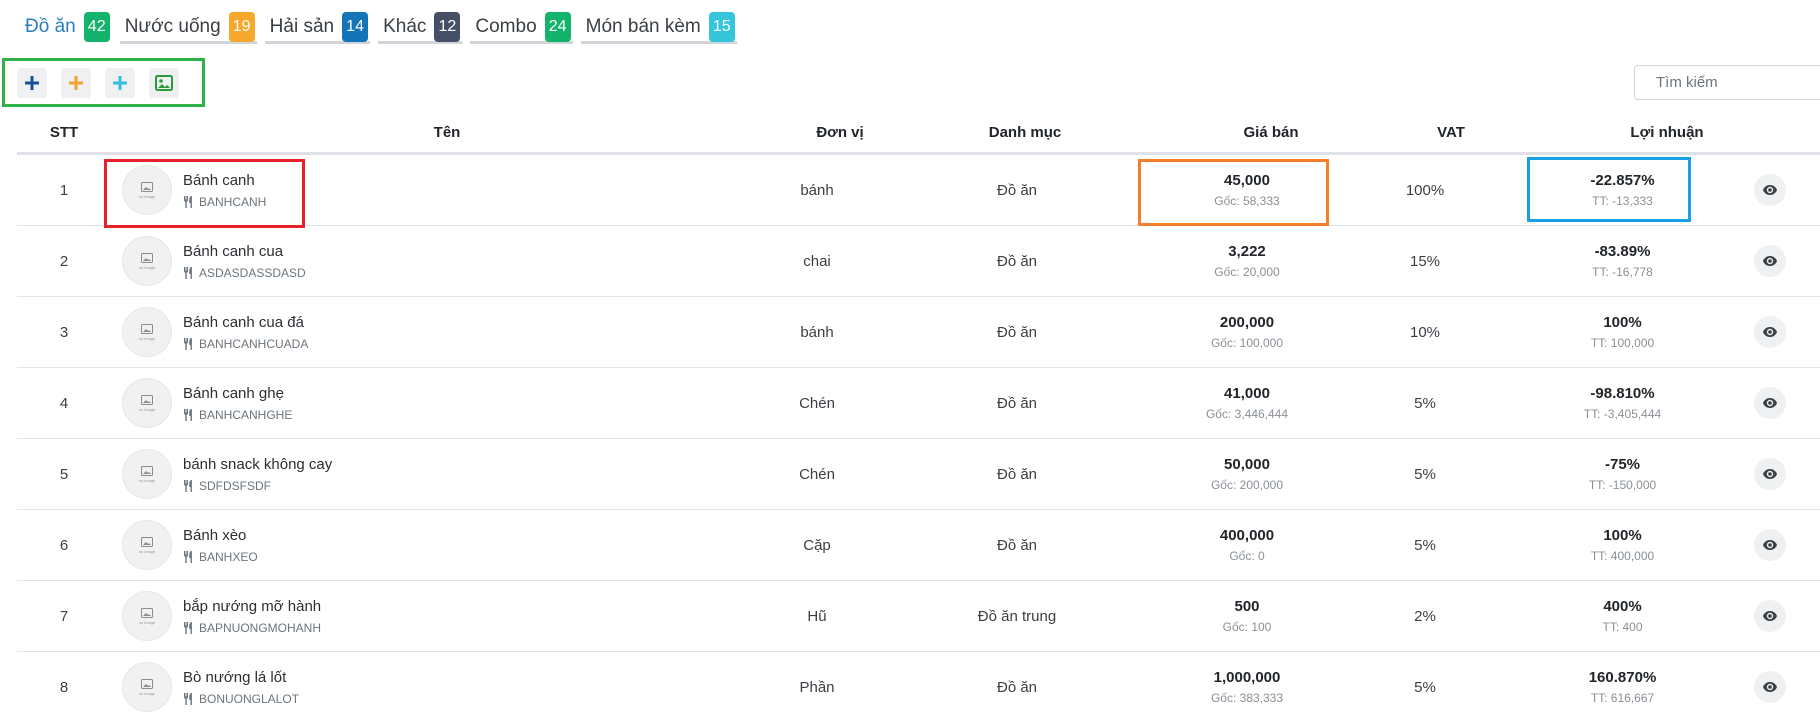  Describe the element at coordinates (1247, 474) in the screenshot. I see `price-cell: 50,000 Gốc: 200,000` at that location.